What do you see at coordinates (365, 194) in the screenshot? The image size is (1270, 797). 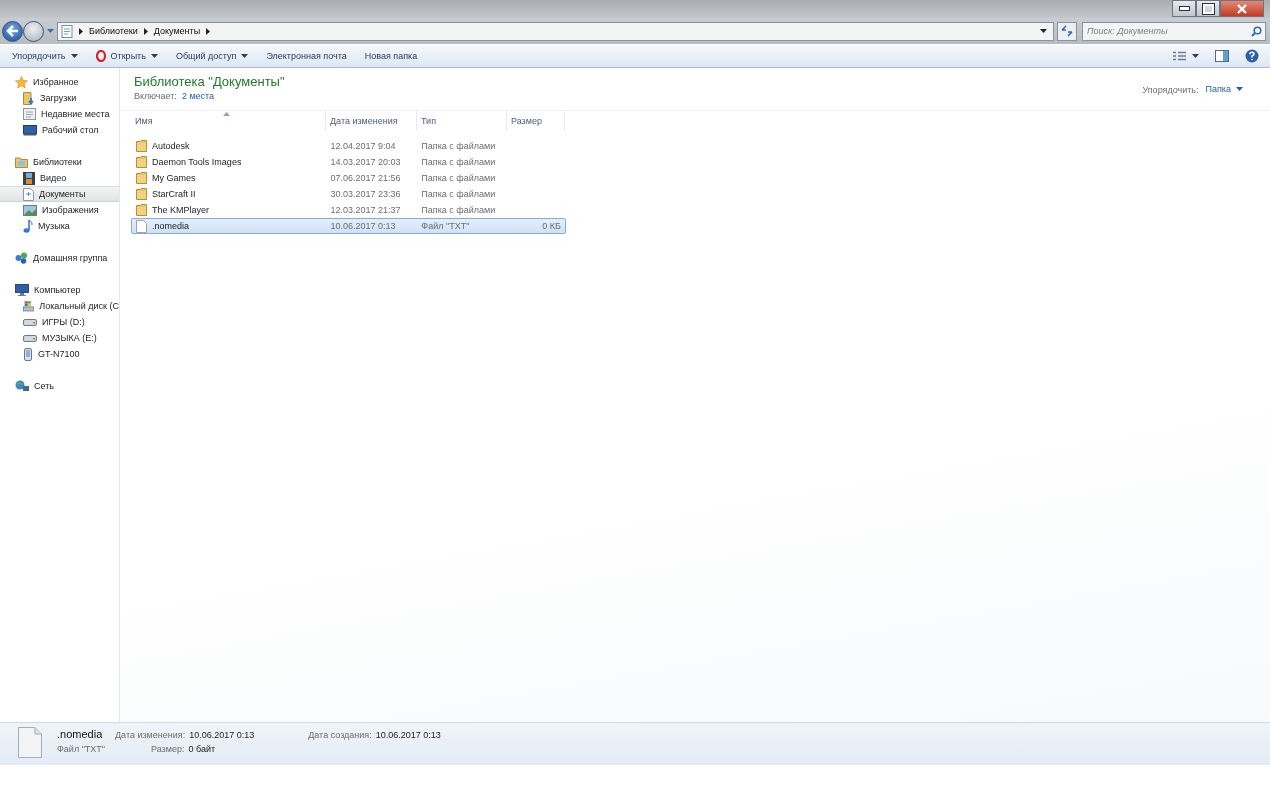 I see `date-cell-text: 30.03.2017 23:36` at bounding box center [365, 194].